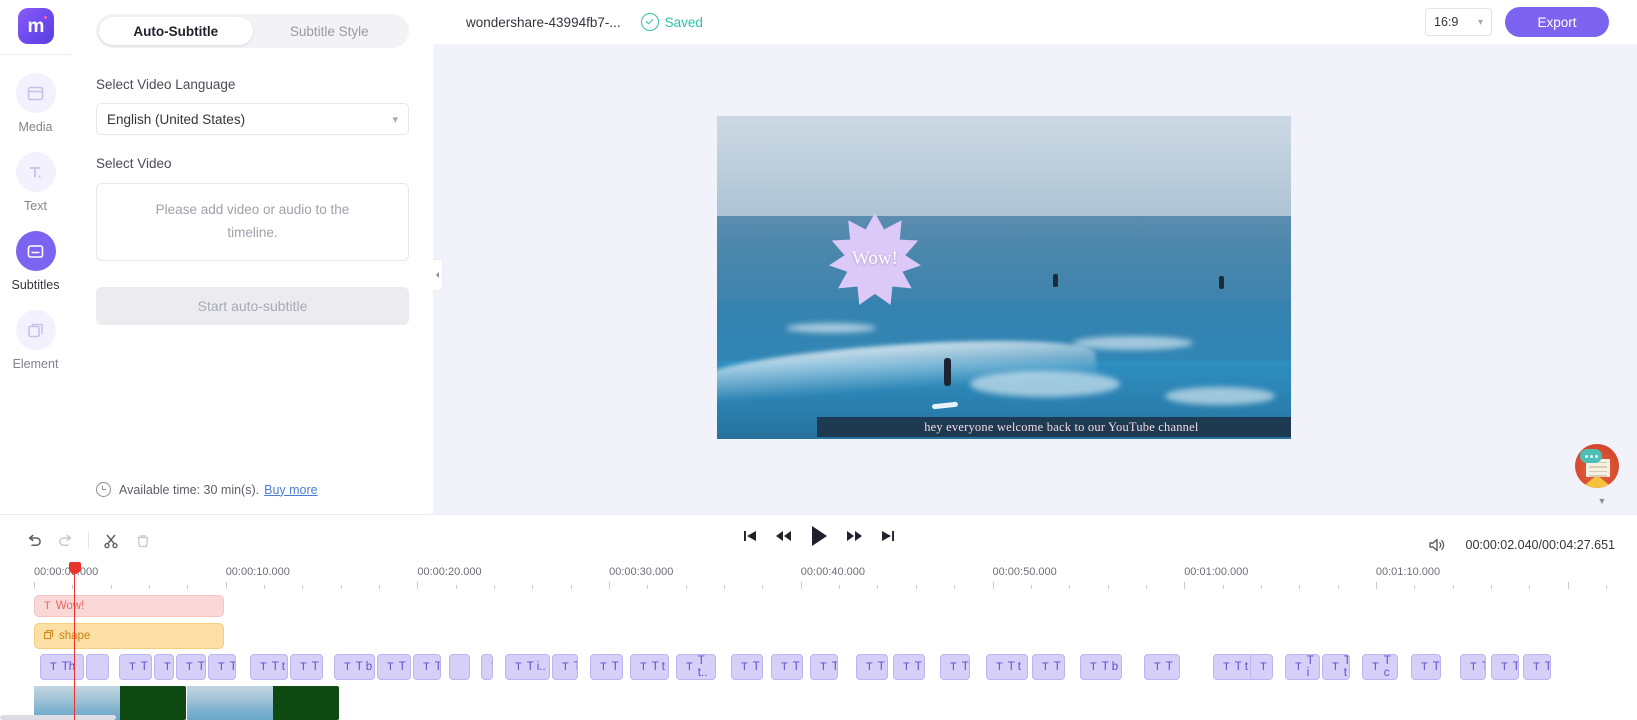  I want to click on timeline-clip-video, so click(263, 703).